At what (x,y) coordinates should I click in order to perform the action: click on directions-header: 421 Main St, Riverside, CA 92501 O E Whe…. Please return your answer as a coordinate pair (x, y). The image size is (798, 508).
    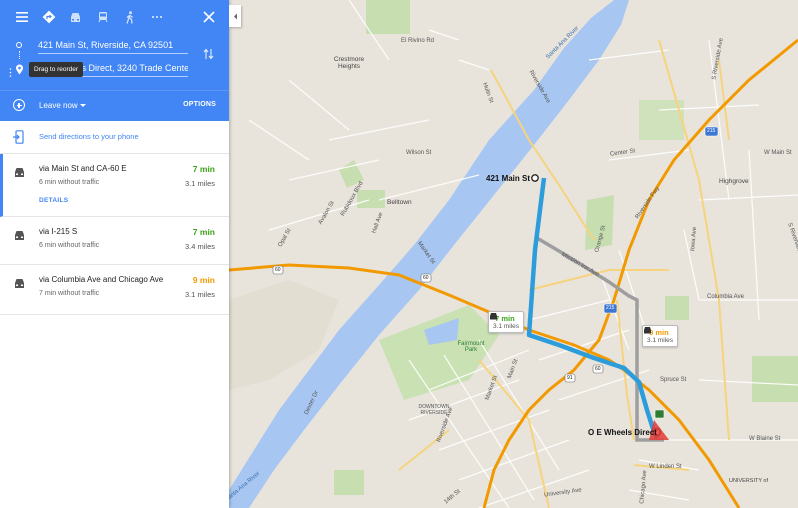
    Looking at the image, I should click on (114, 60).